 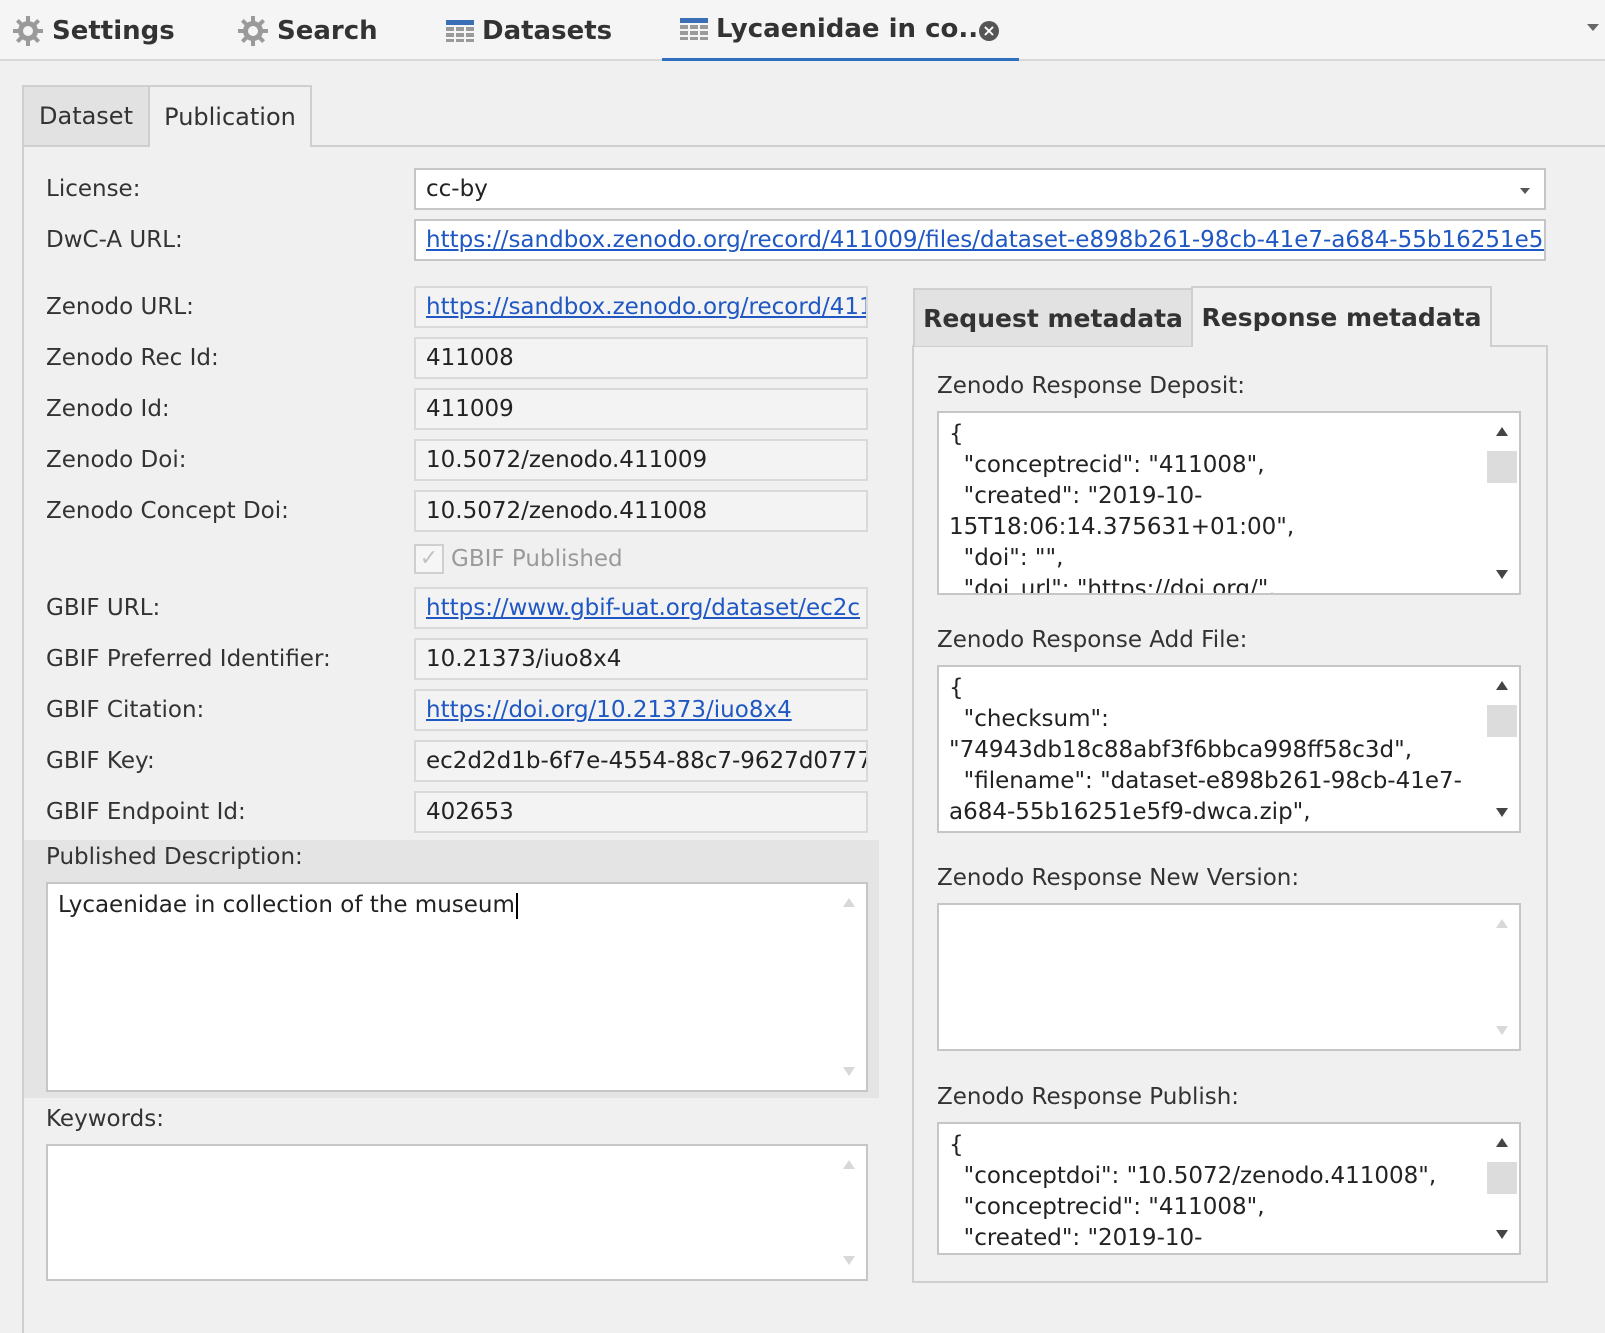 What do you see at coordinates (641, 358) in the screenshot?
I see `zenodo-rec-id-field: 411008` at bounding box center [641, 358].